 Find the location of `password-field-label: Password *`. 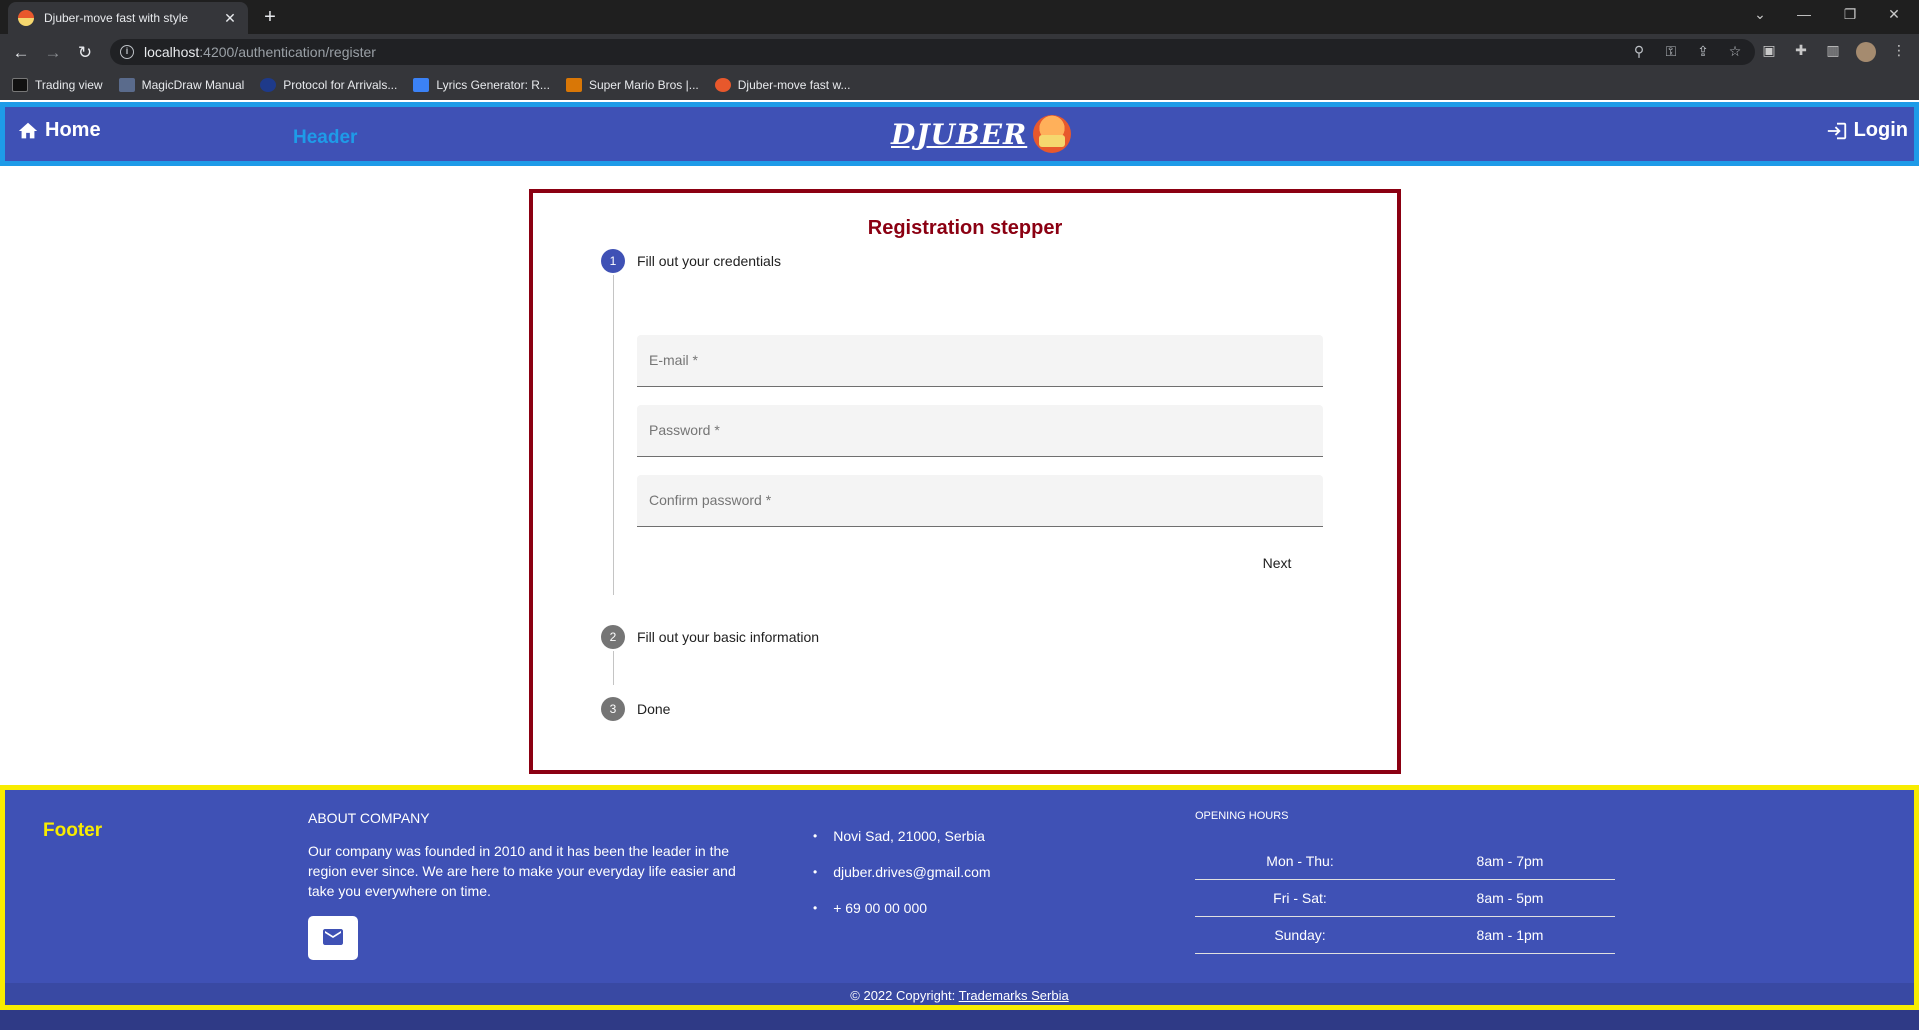

password-field-label: Password * is located at coordinates (684, 430).